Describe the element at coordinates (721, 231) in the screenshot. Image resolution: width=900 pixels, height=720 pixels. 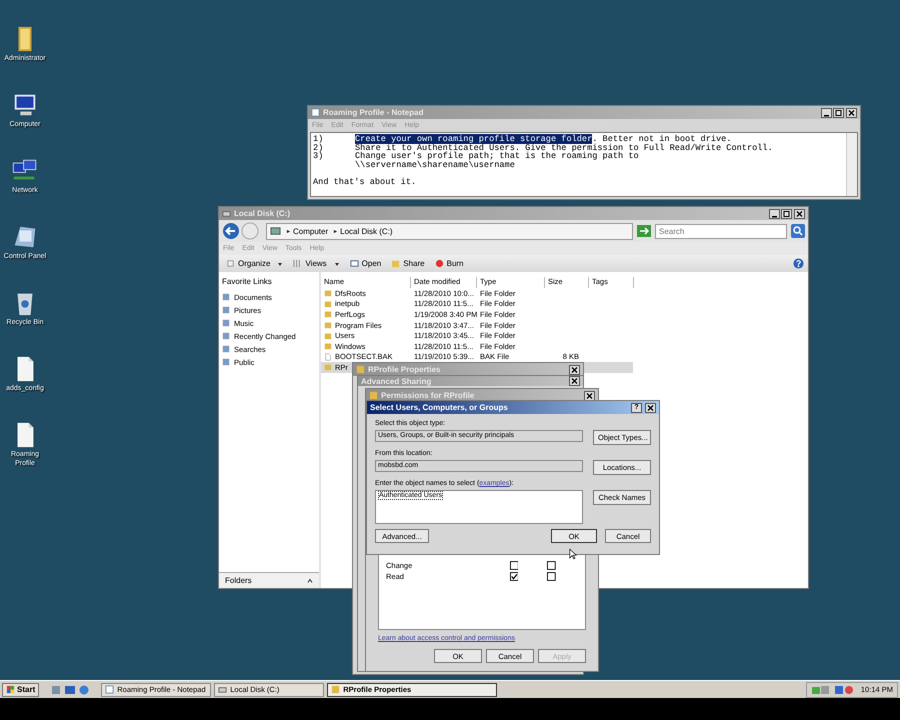
I see `search-field: Search` at that location.